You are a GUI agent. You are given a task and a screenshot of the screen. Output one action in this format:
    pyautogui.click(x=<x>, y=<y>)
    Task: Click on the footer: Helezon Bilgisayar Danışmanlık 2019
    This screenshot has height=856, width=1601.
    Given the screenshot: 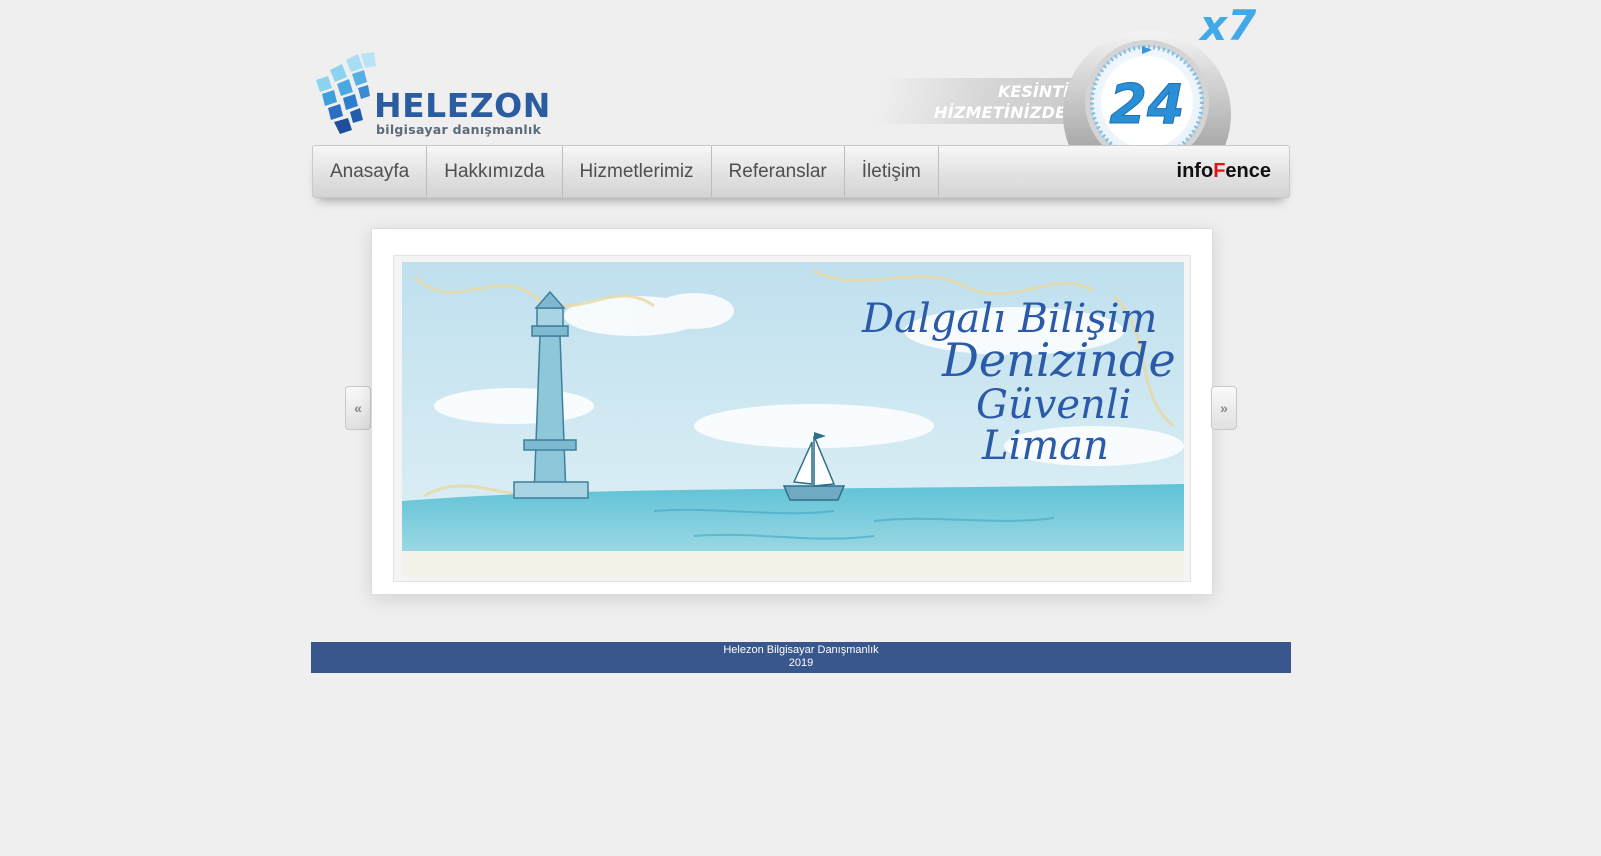 What is the action you would take?
    pyautogui.click(x=801, y=657)
    